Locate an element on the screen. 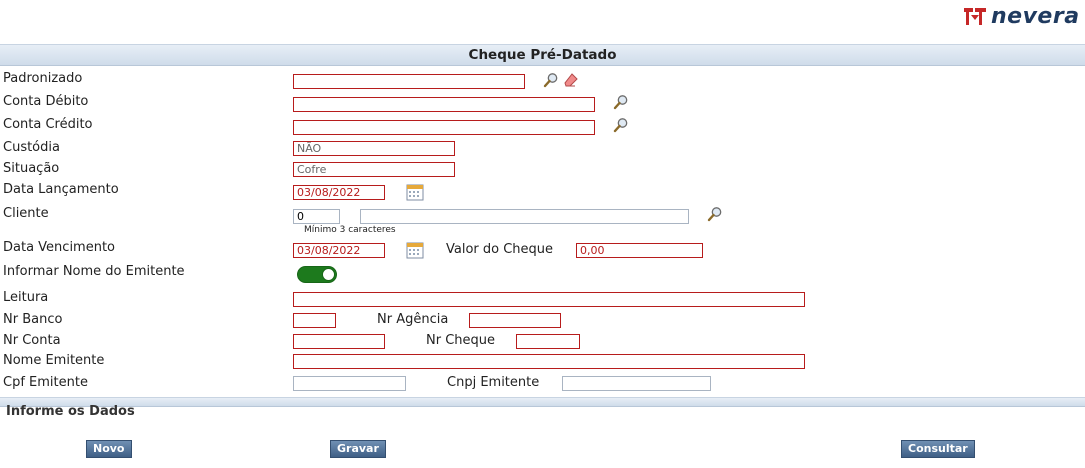 The height and width of the screenshot is (468, 1085). section-divider is located at coordinates (542, 402).